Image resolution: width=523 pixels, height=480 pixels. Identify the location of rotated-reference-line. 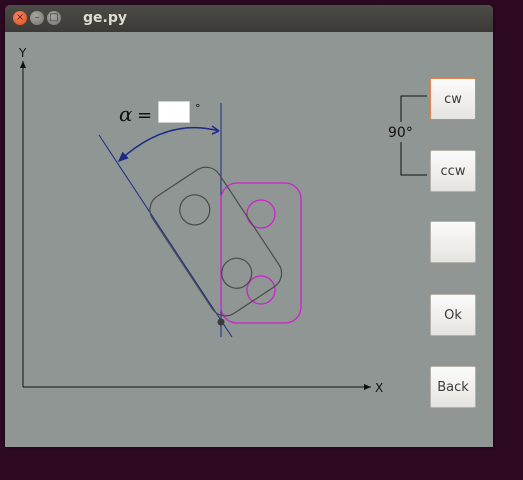
(165, 236).